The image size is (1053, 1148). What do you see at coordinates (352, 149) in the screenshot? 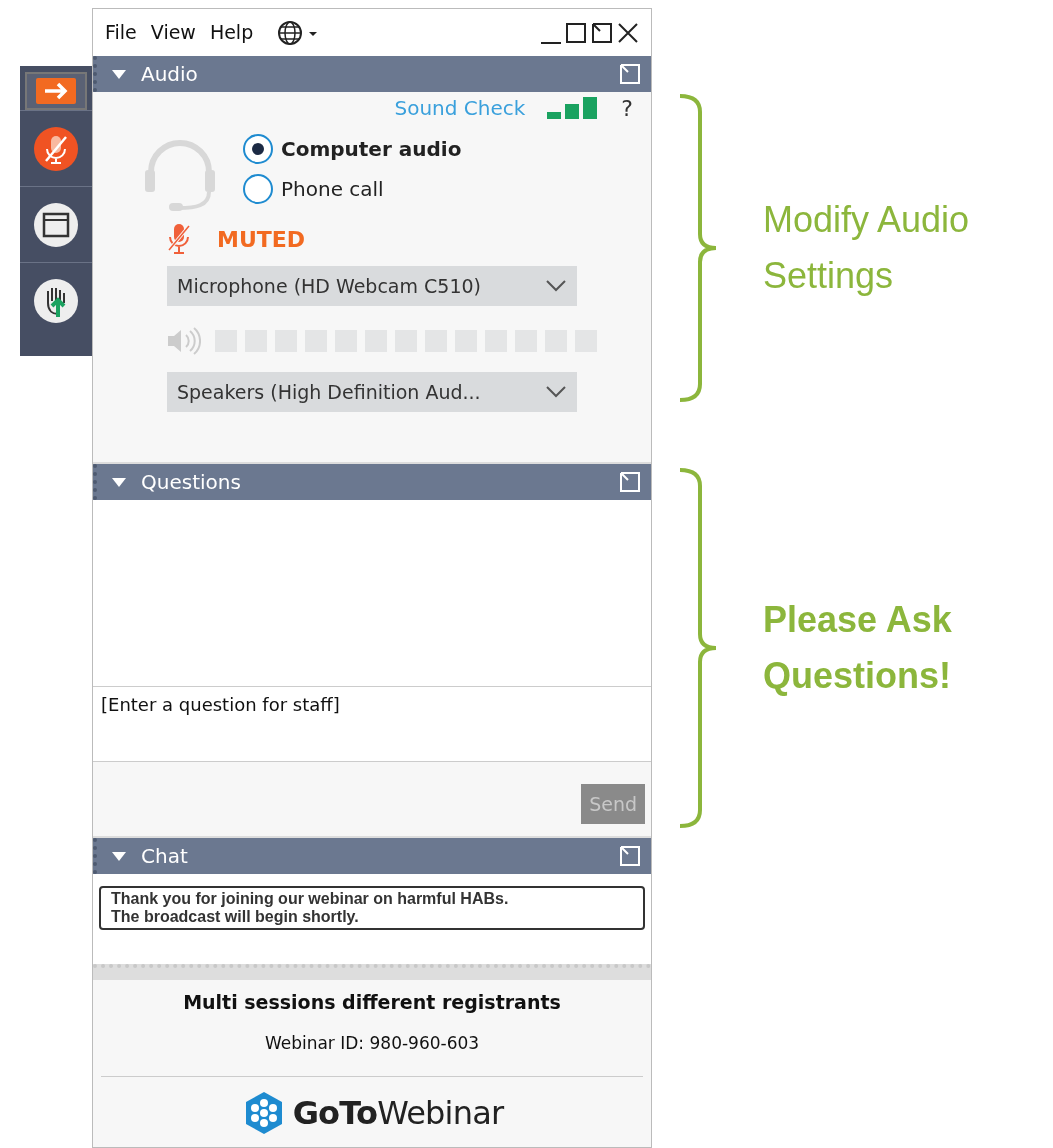
I see `radio-option: Computer audio` at bounding box center [352, 149].